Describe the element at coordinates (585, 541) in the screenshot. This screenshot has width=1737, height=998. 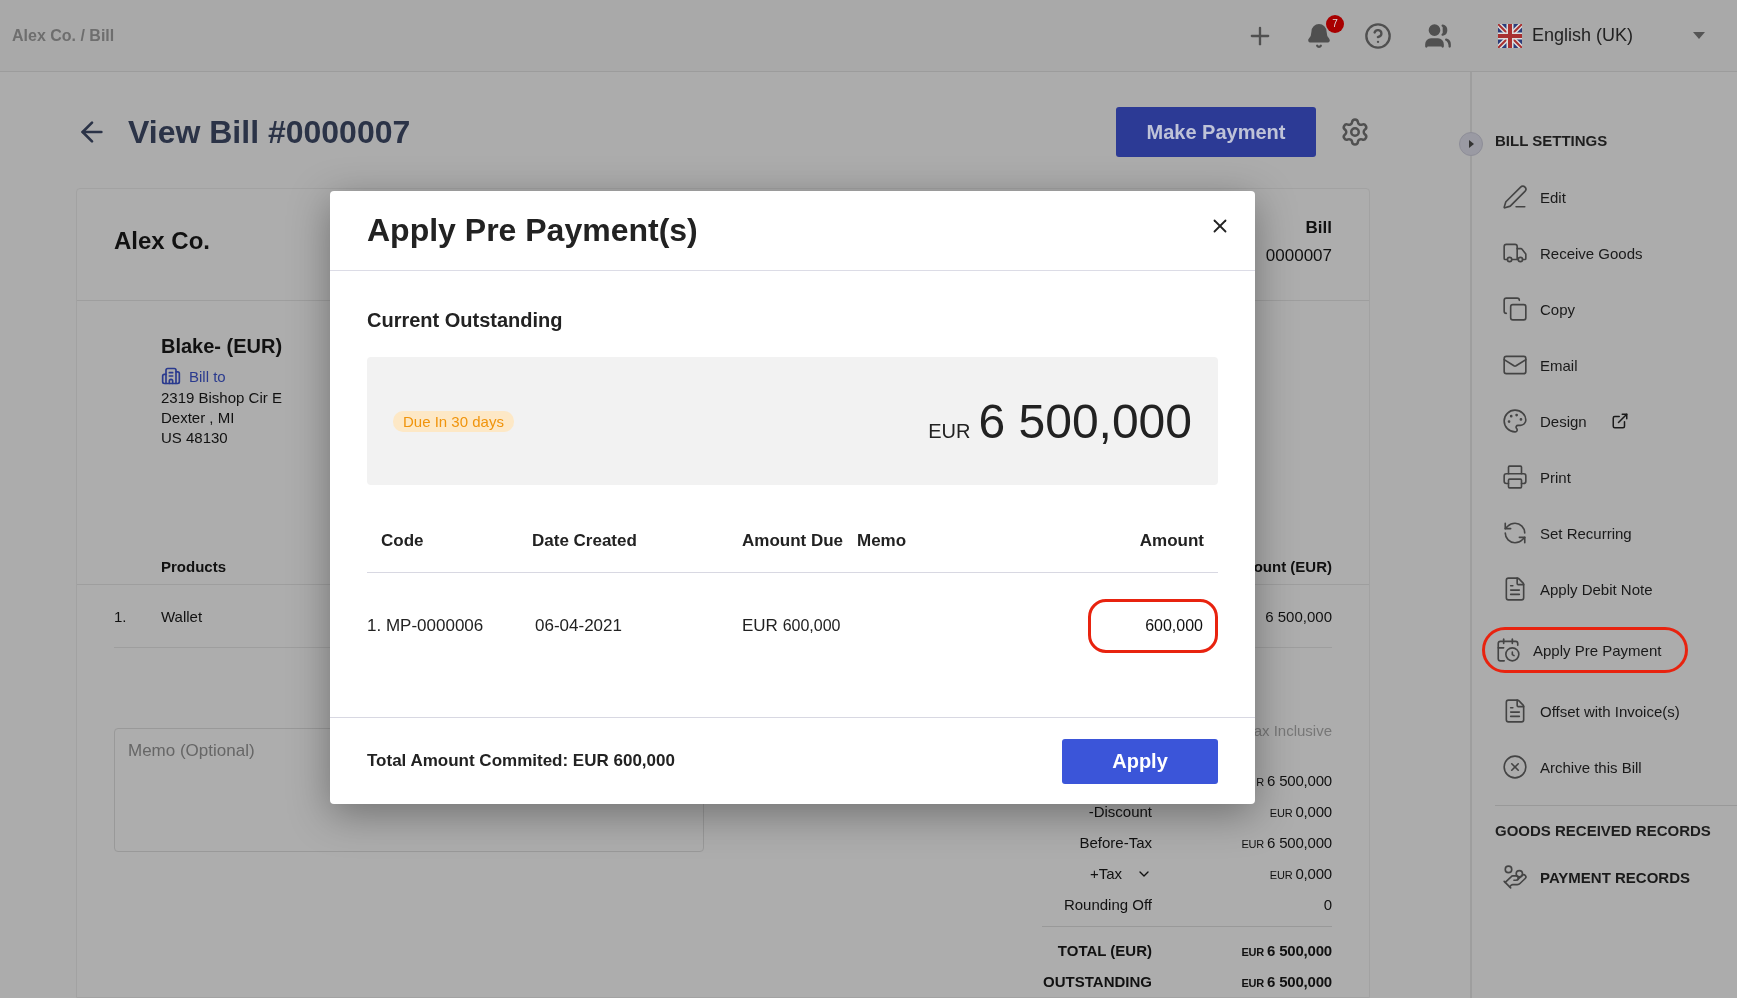
I see `column-header: Date Created` at that location.